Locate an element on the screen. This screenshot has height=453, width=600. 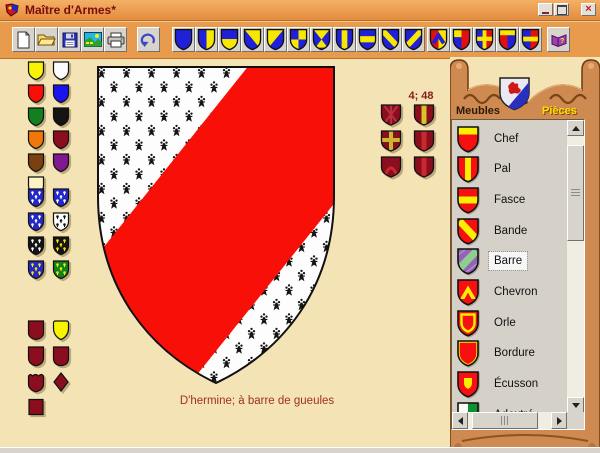
horizontal-scroll-thumb is located at coordinates (505, 420).